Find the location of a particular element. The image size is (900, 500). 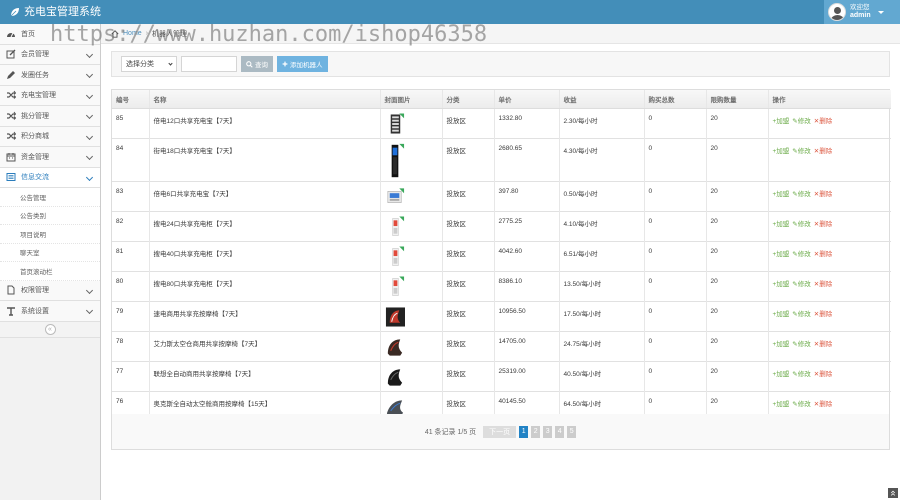

column-header: 名称 is located at coordinates (264, 99).